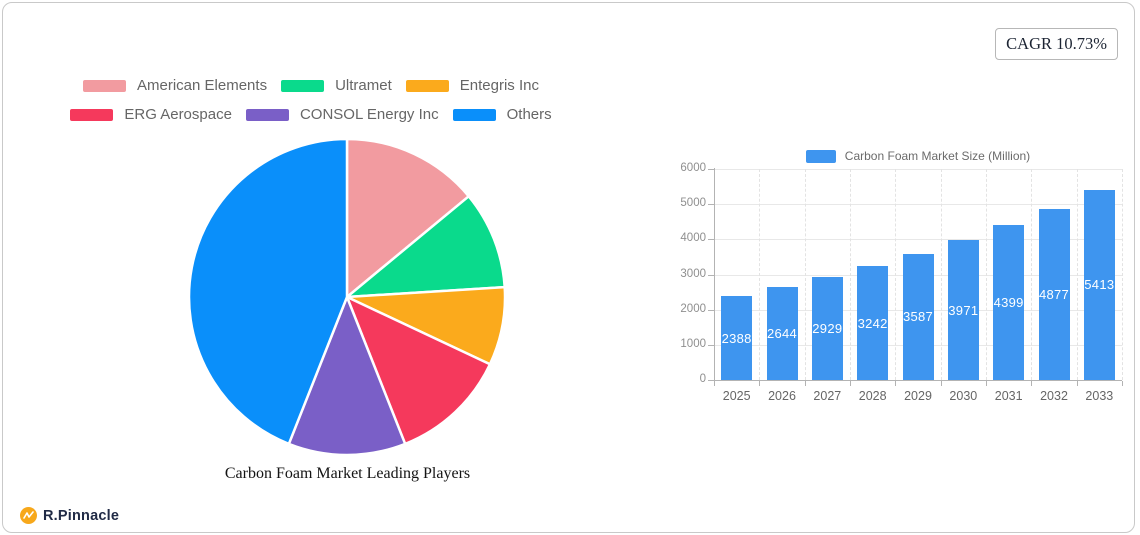 The image size is (1140, 535). I want to click on pie-legend-row: ERG Aerospace CONSOL Energy Inc Others, so click(311, 114).